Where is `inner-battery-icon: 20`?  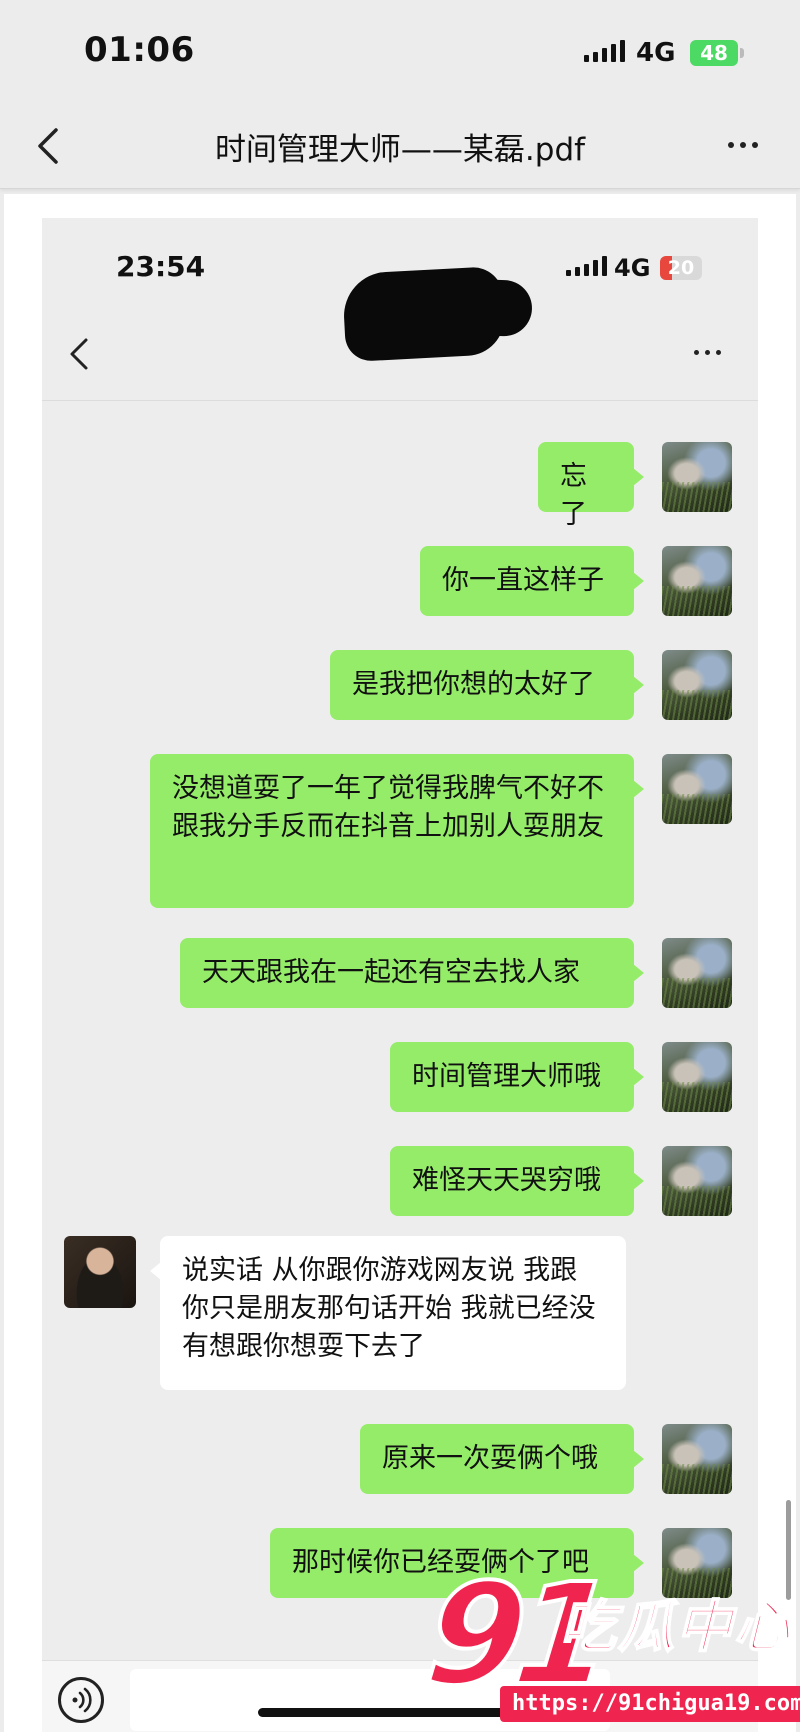 inner-battery-icon: 20 is located at coordinates (681, 268).